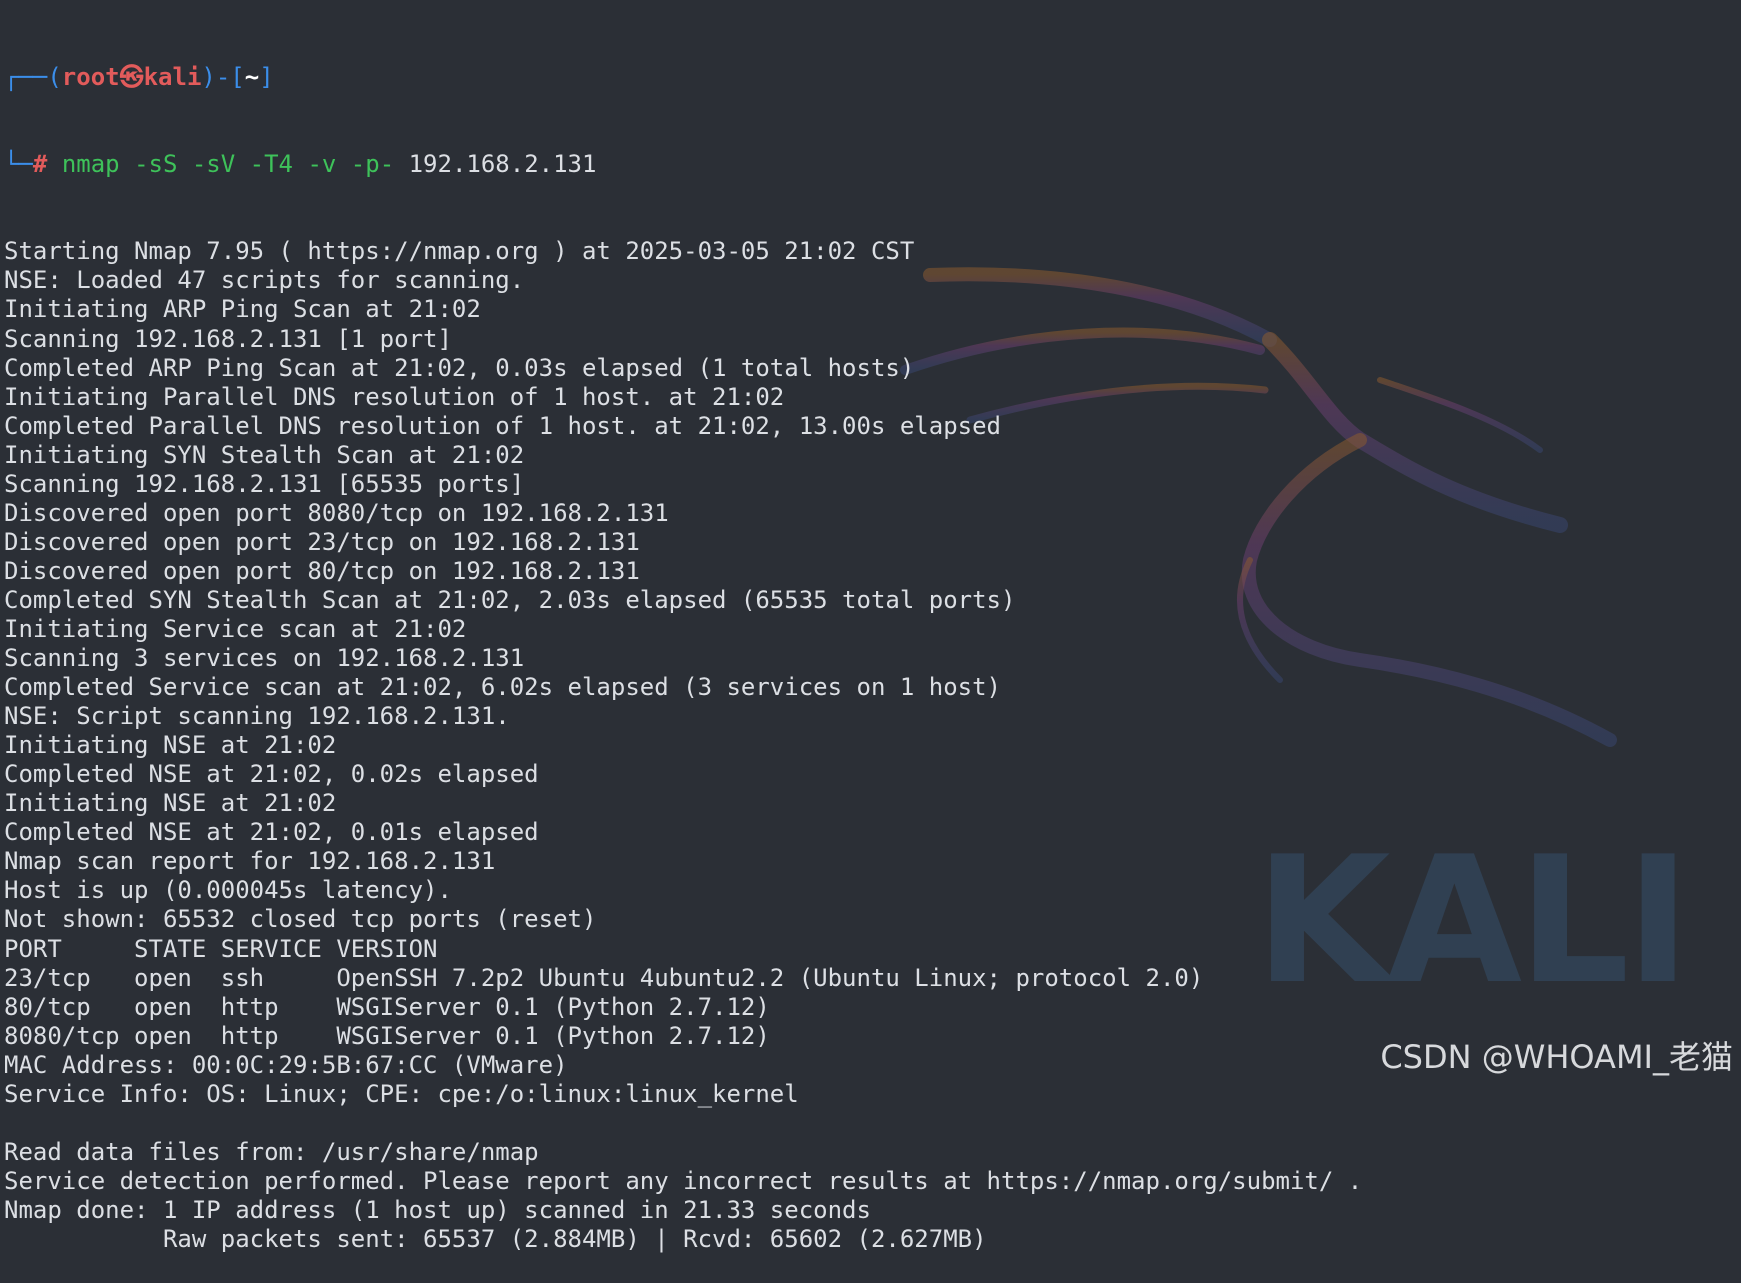 The height and width of the screenshot is (1283, 1741). Describe the element at coordinates (264, 454) in the screenshot. I see `output-line: Initiating SYN Stealth Scan at 21:02` at that location.